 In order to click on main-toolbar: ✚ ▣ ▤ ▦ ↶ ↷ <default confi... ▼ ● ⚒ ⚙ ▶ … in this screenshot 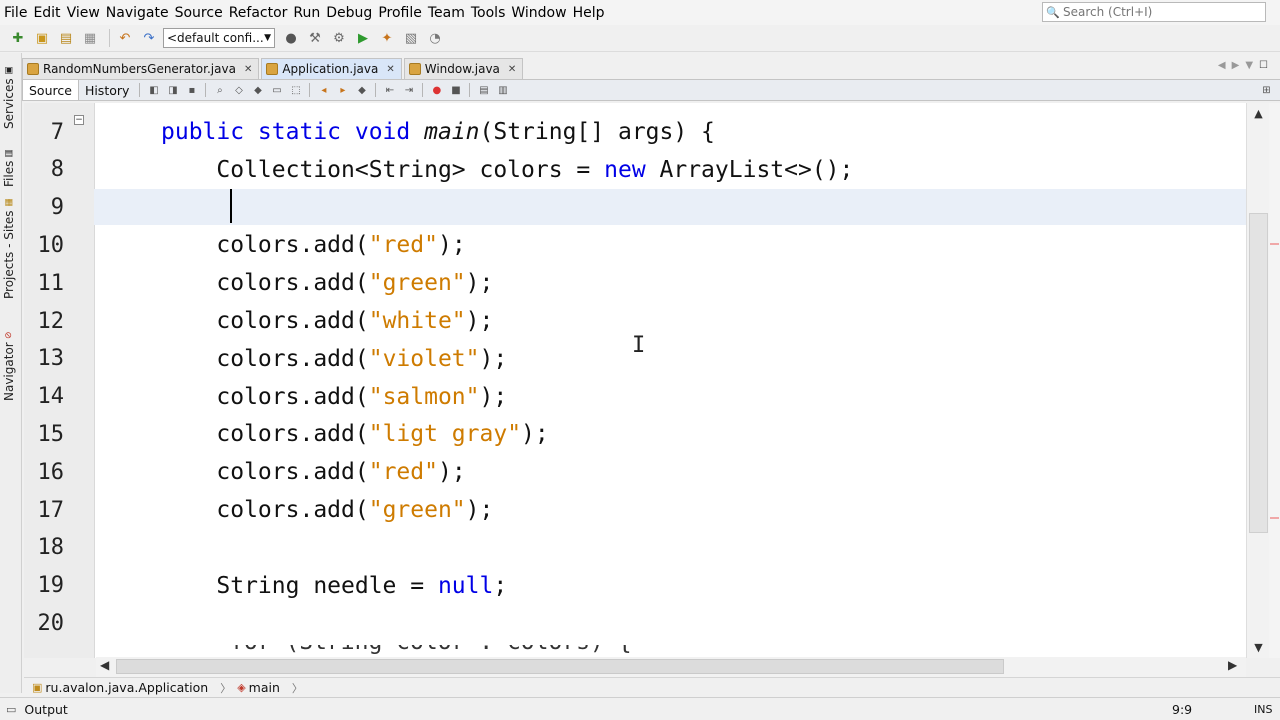, I will do `click(640, 38)`.